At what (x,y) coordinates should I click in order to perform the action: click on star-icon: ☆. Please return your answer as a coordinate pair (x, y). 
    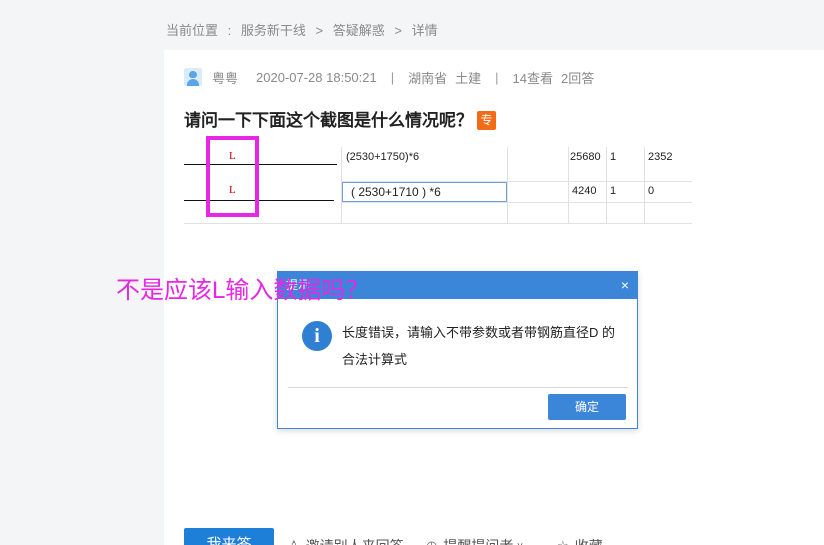
    Looking at the image, I should click on (563, 541).